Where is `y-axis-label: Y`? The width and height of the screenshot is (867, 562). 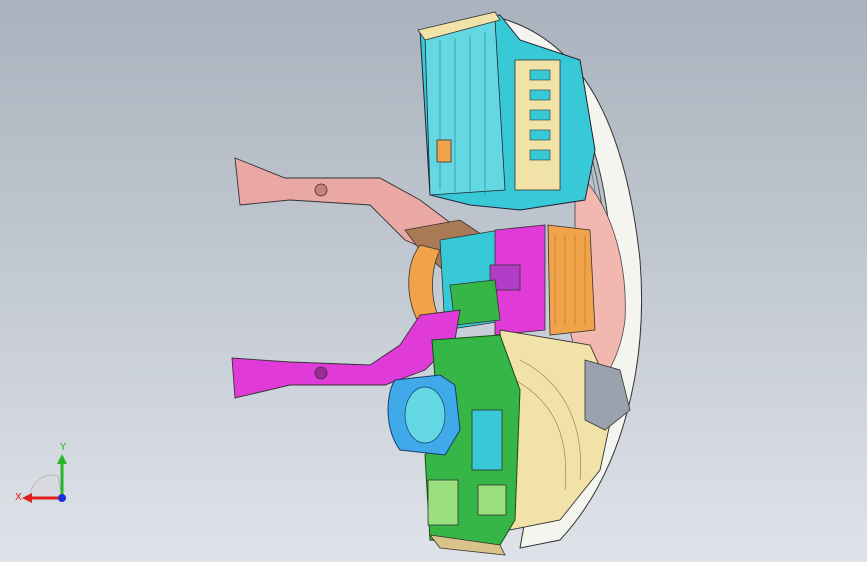 y-axis-label: Y is located at coordinates (63, 447).